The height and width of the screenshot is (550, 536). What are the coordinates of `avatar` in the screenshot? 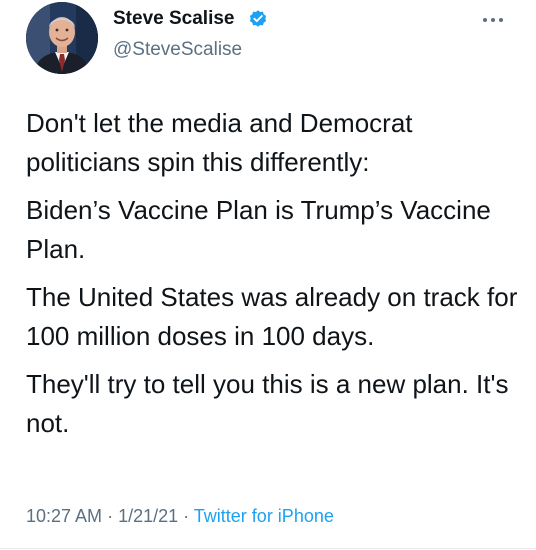 It's located at (62, 38).